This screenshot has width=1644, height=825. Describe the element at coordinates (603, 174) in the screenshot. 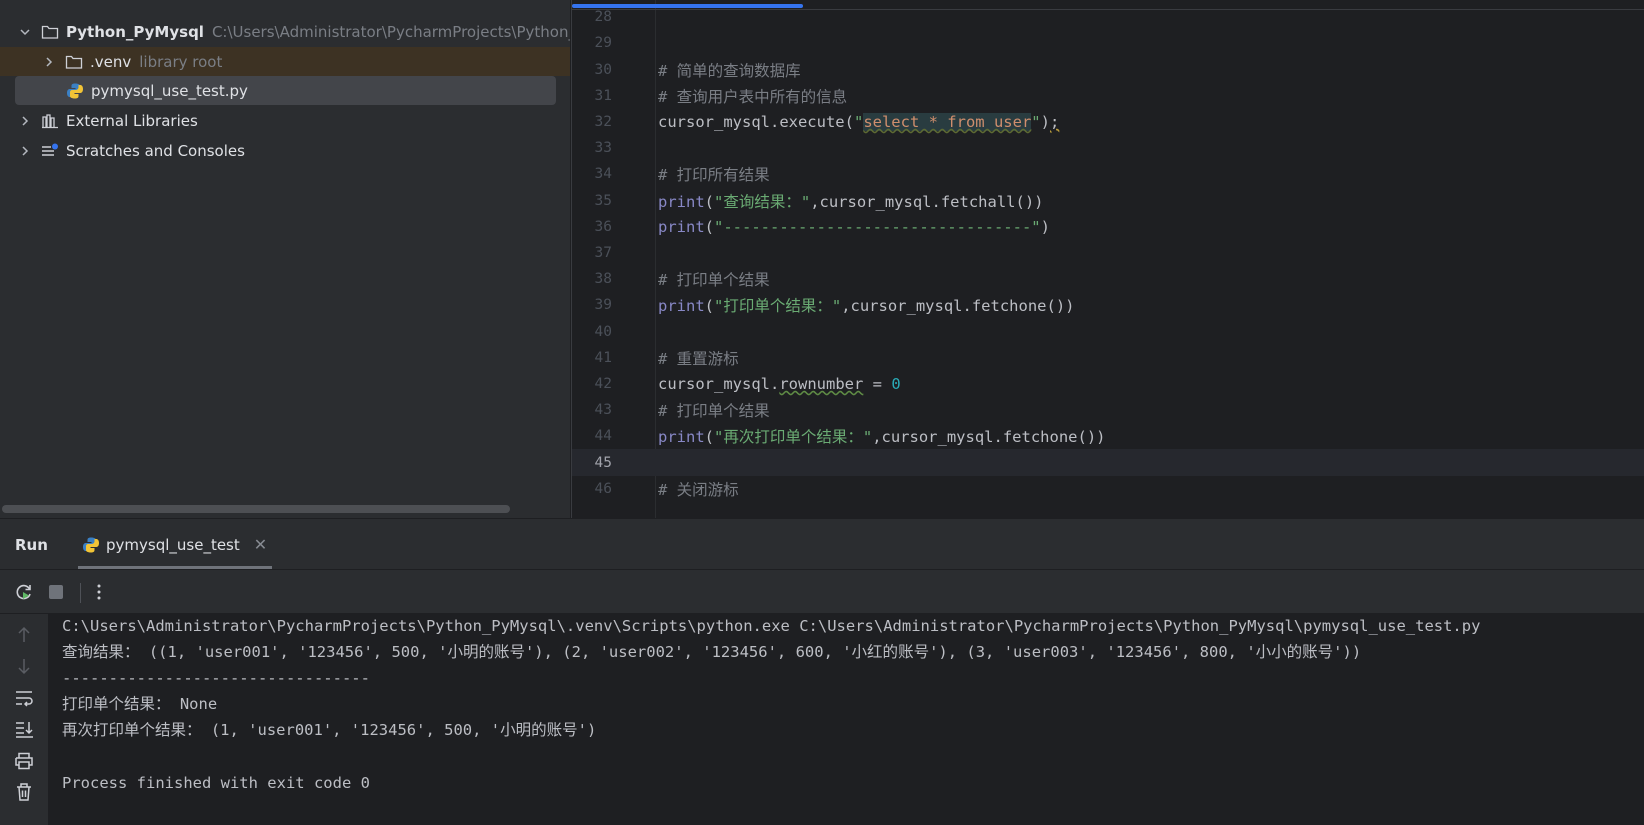

I see `line-number: 34` at that location.